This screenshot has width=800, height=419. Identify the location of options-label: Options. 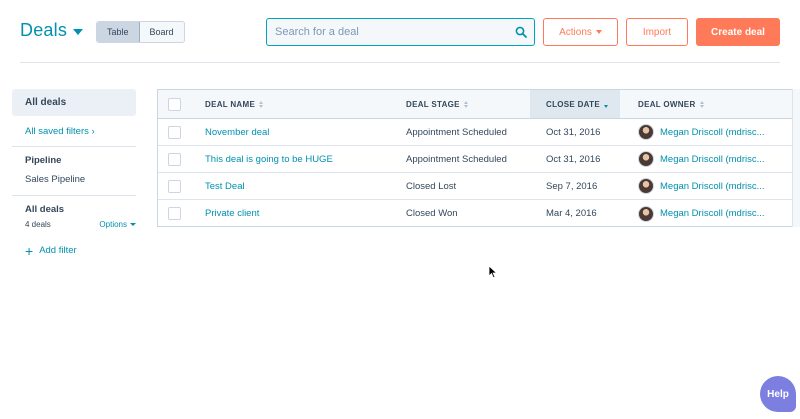
(113, 224).